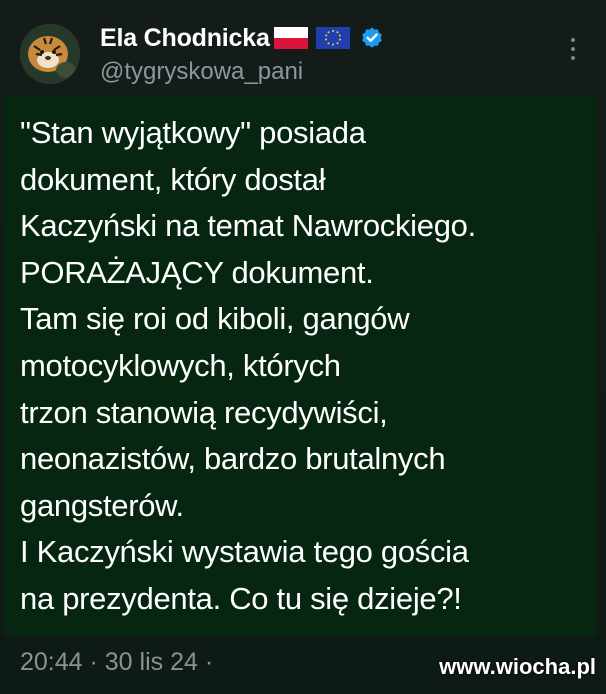  Describe the element at coordinates (201, 72) in the screenshot. I see `user-handle: @tygryskowa_pani` at that location.